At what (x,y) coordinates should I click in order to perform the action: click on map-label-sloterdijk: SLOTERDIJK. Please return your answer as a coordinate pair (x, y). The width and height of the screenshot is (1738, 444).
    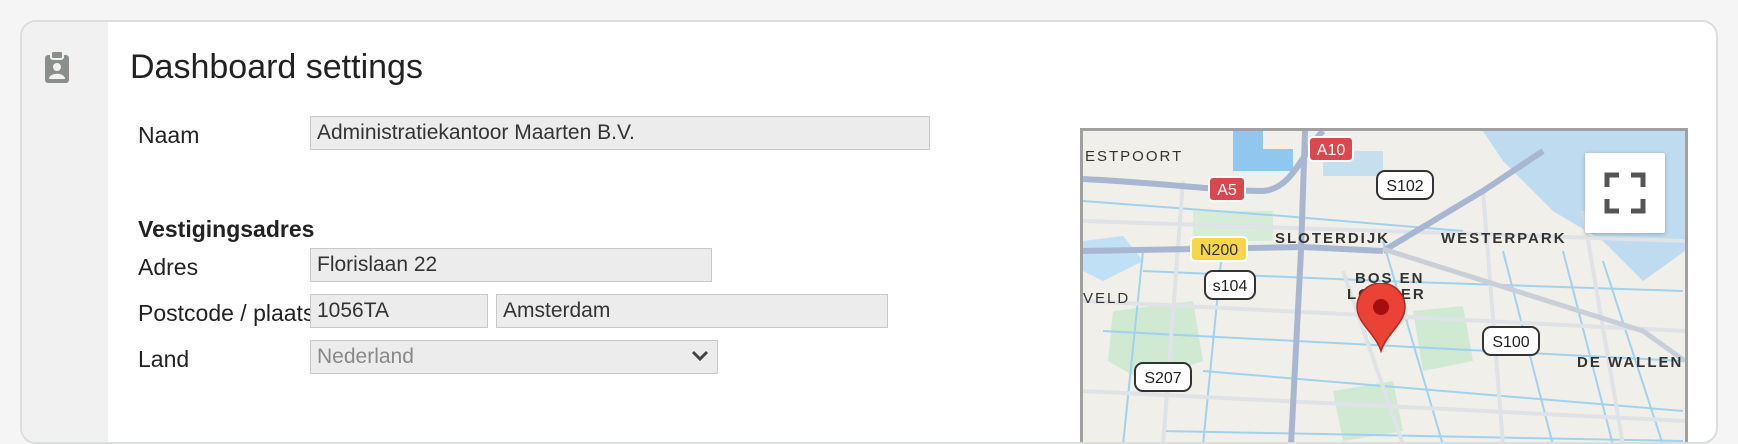
    Looking at the image, I should click on (1332, 238).